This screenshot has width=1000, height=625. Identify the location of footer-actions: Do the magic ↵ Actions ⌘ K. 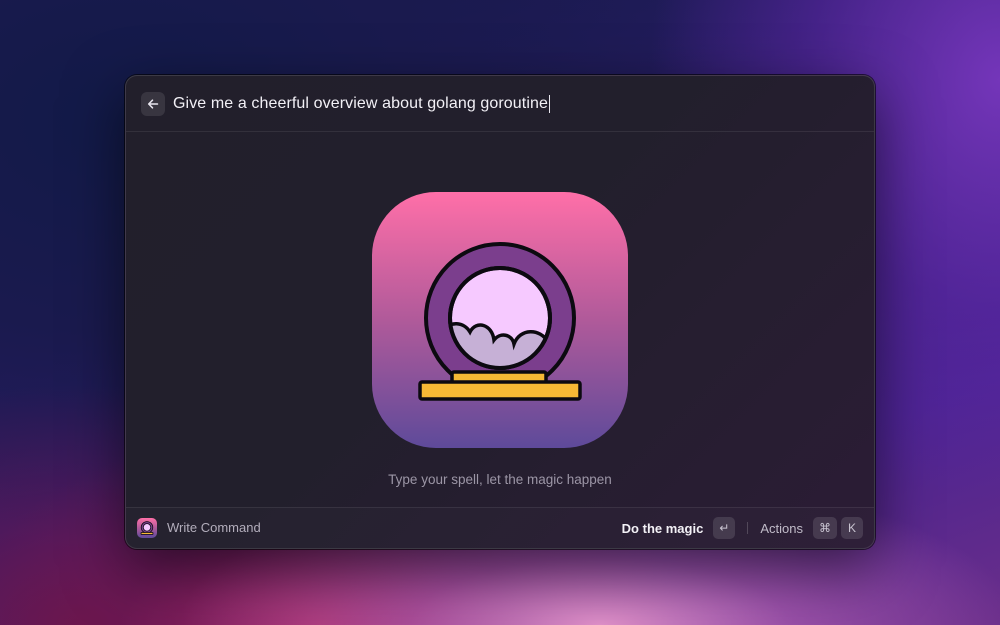
(742, 528).